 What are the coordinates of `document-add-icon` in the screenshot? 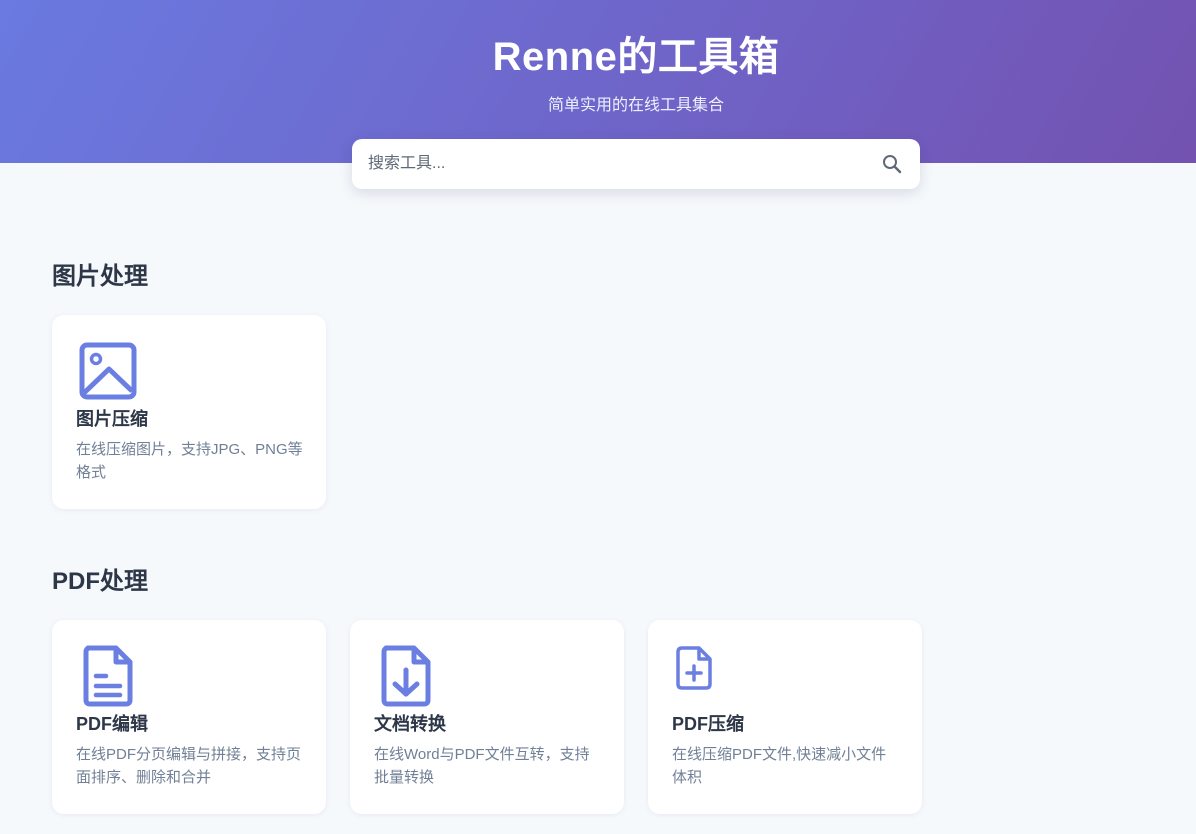 It's located at (704, 676).